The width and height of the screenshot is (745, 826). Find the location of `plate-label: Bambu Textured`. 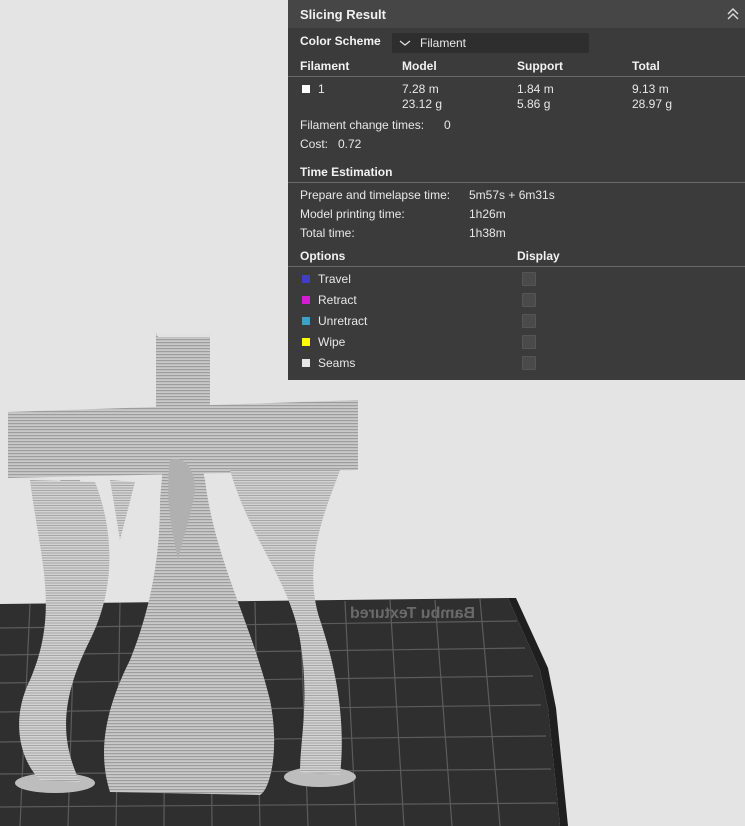

plate-label: Bambu Textured is located at coordinates (412, 613).